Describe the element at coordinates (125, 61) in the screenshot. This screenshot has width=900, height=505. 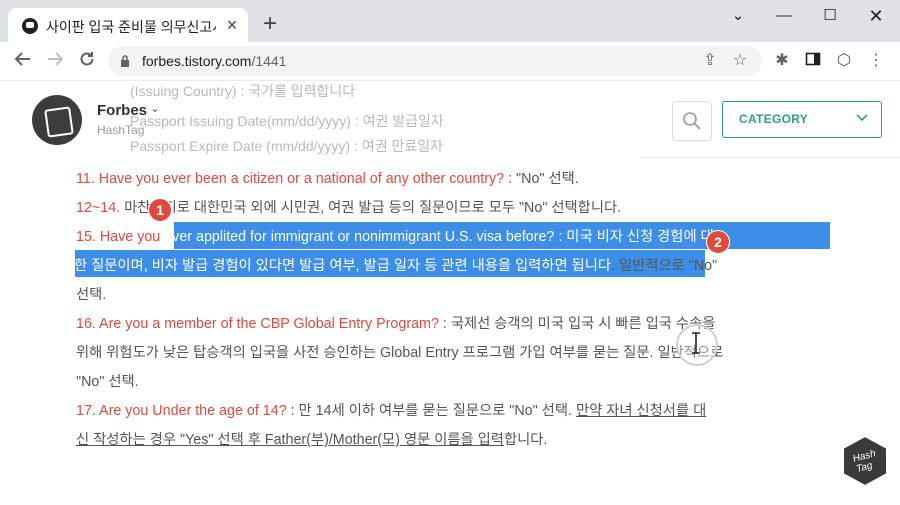
I see `lock-icon` at that location.